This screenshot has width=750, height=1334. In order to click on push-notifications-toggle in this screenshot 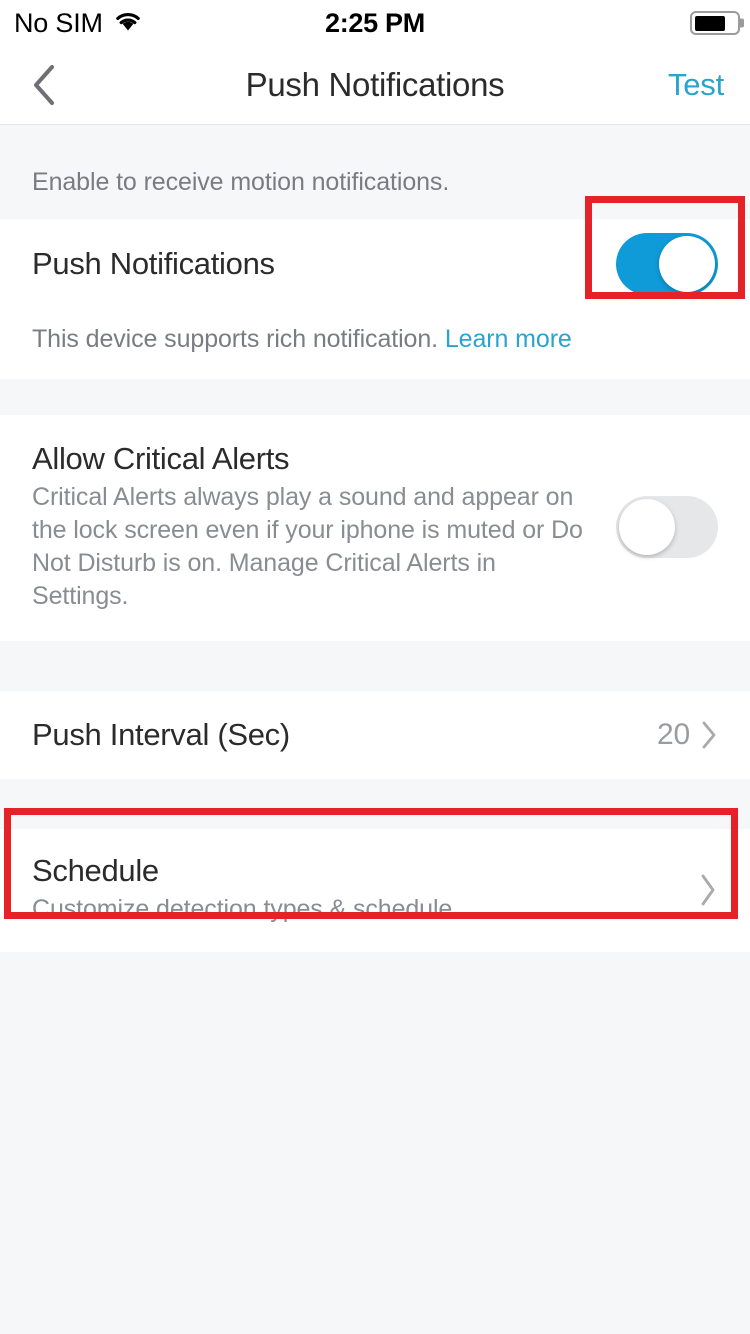, I will do `click(667, 263)`.